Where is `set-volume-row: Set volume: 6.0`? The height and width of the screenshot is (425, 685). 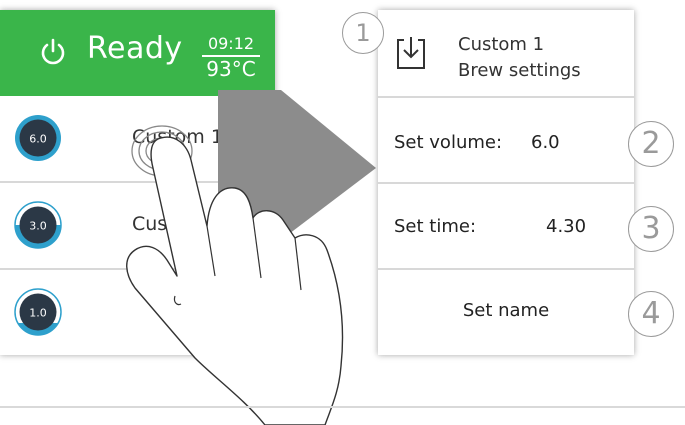
set-volume-row: Set volume: 6.0 is located at coordinates (506, 141).